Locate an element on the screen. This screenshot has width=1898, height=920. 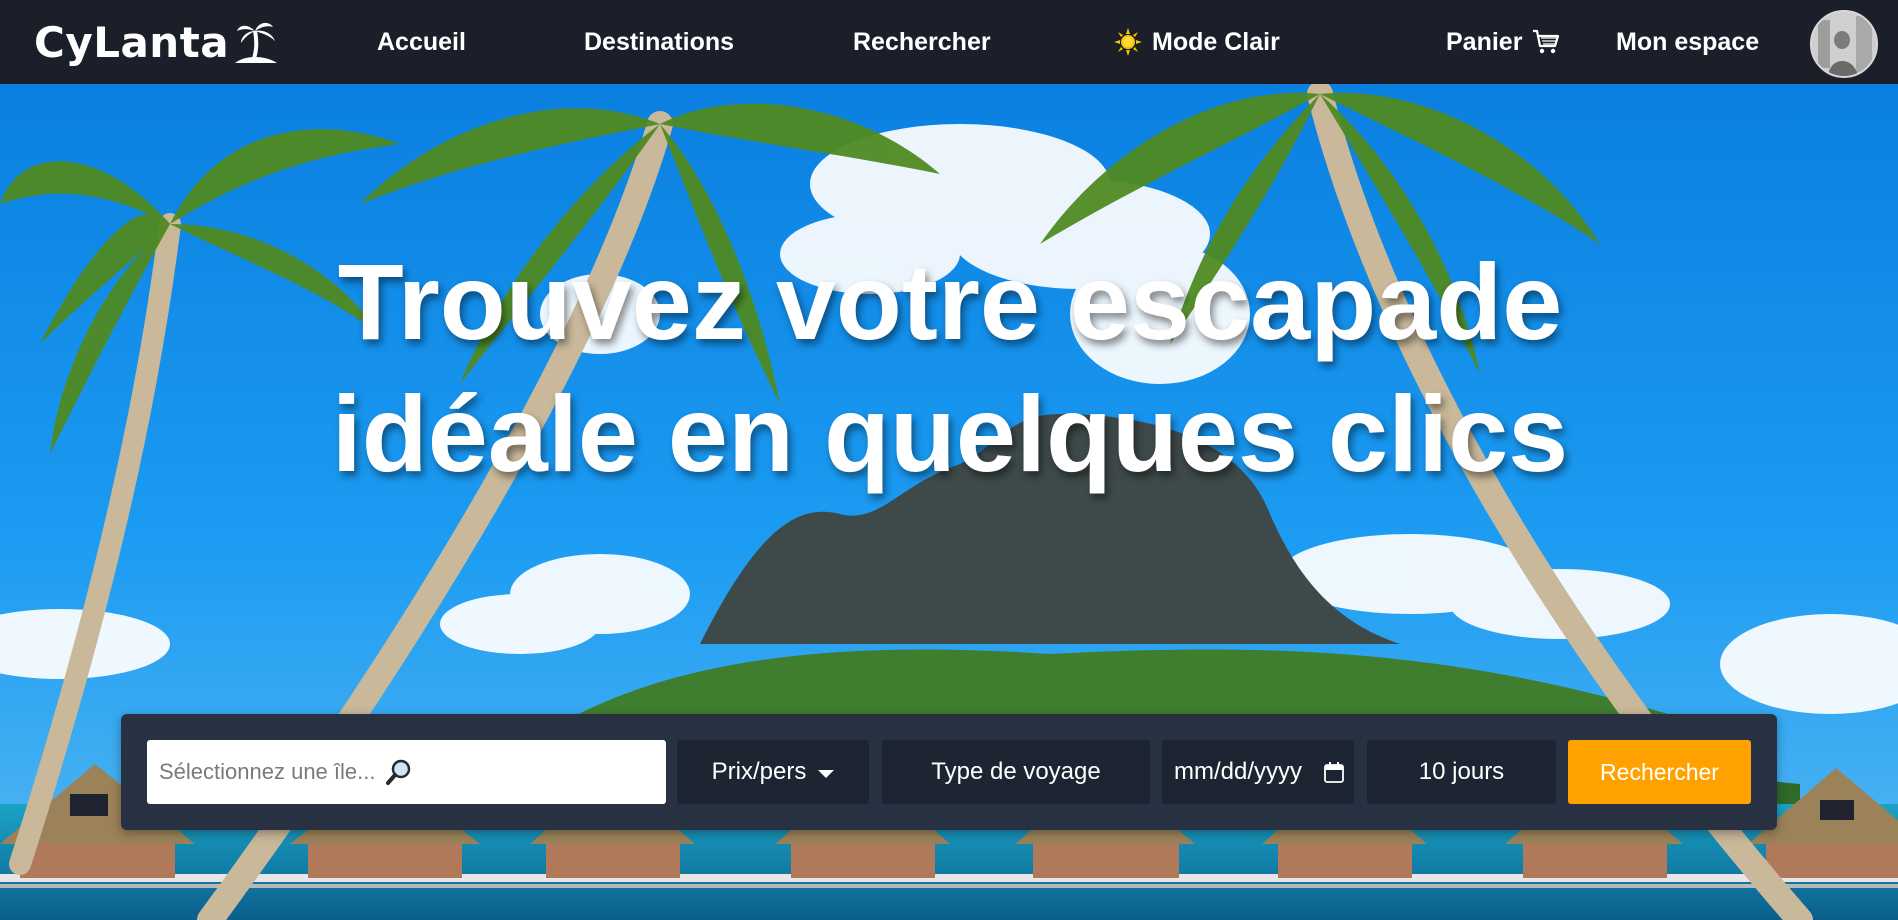
magnifier-icon is located at coordinates (398, 772).